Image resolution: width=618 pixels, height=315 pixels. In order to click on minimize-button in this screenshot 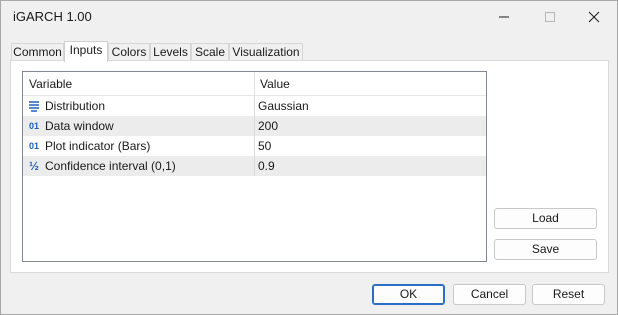, I will do `click(504, 17)`.